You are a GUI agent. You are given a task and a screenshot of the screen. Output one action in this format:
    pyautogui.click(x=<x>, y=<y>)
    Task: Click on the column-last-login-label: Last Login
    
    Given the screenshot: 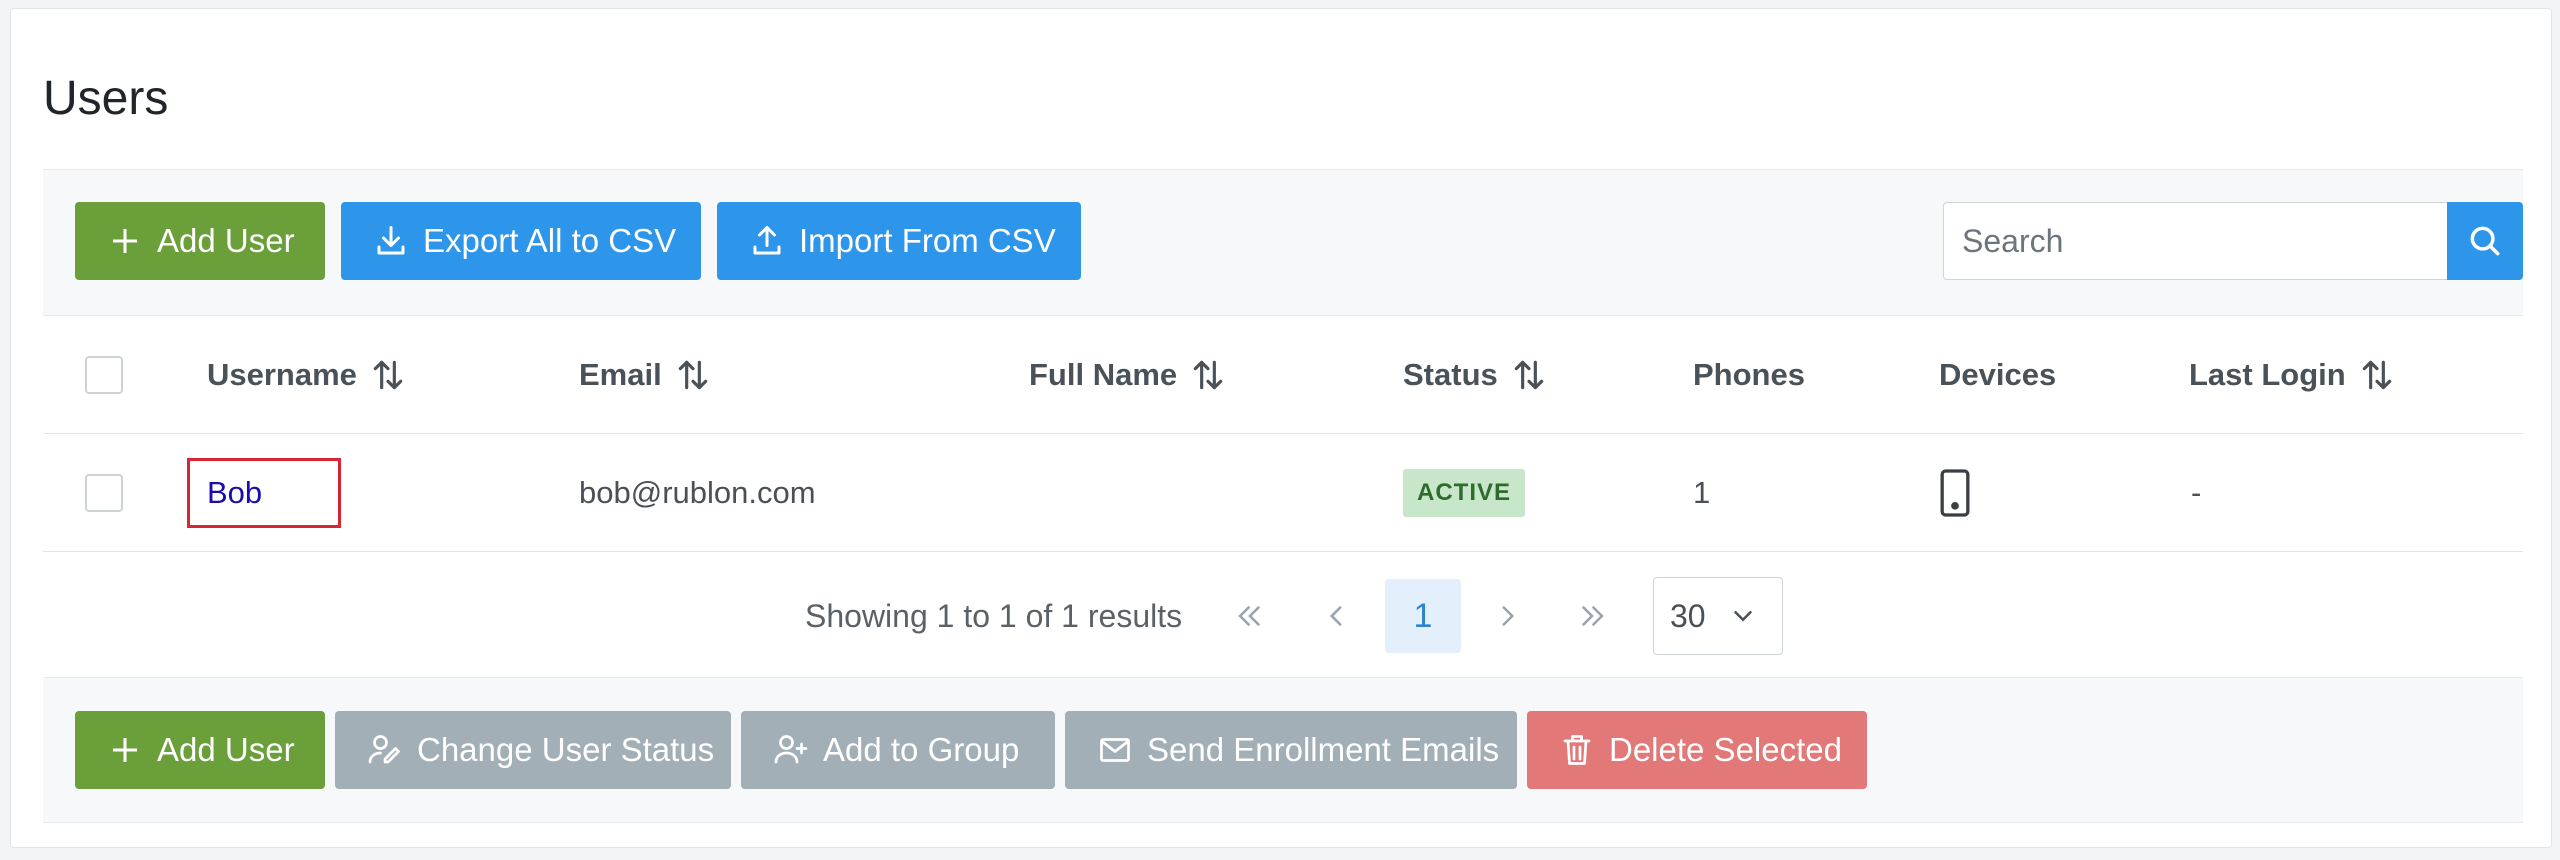 What is the action you would take?
    pyautogui.click(x=2267, y=374)
    